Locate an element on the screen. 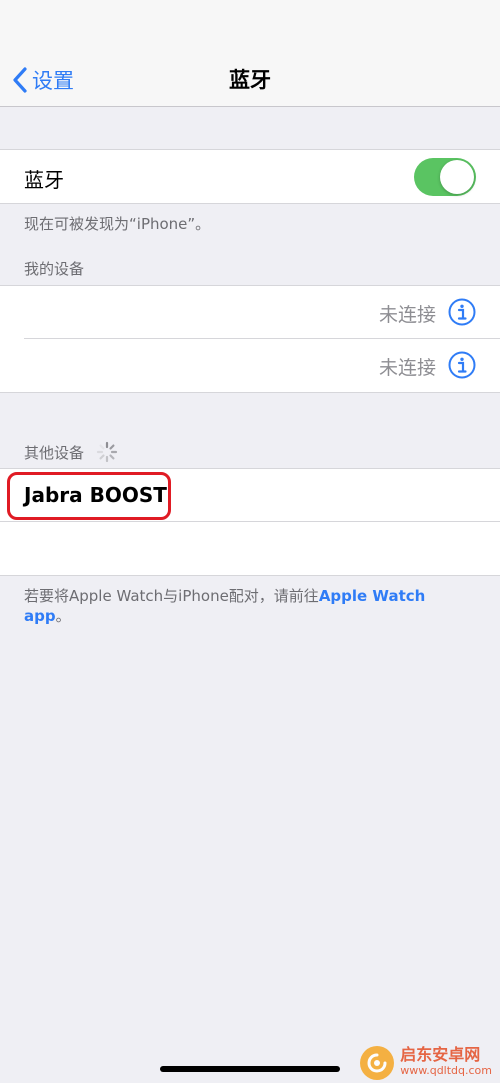 Image resolution: width=500 pixels, height=1083 pixels. my-devices-group: 未连接 未连接 is located at coordinates (250, 339).